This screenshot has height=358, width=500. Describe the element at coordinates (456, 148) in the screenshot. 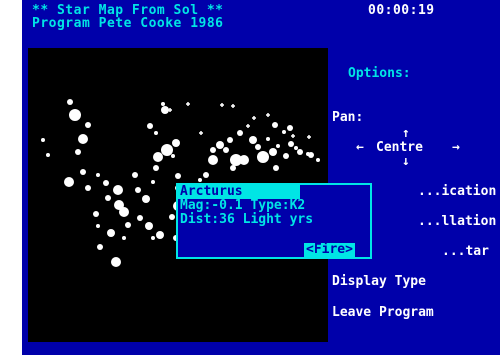

I see `pan-right-arrow-icon: →` at that location.